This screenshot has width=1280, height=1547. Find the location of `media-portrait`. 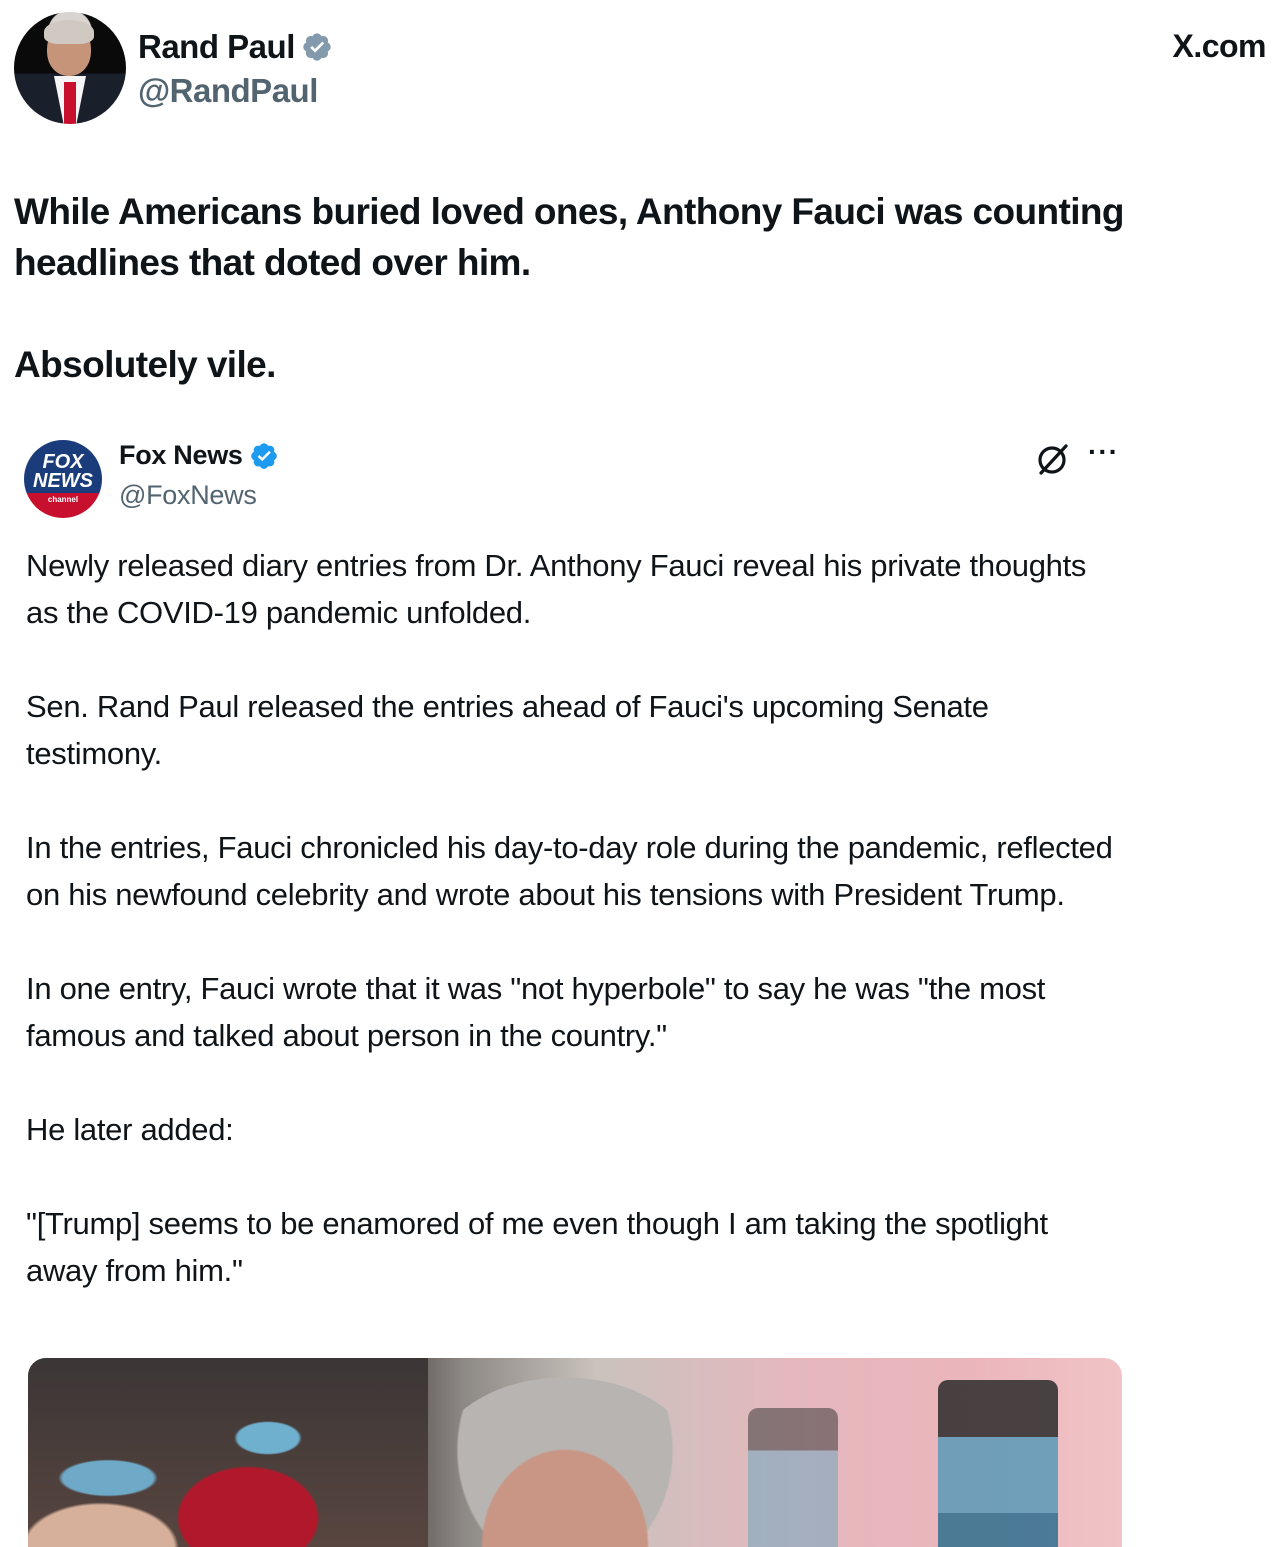

media-portrait is located at coordinates (565, 1462).